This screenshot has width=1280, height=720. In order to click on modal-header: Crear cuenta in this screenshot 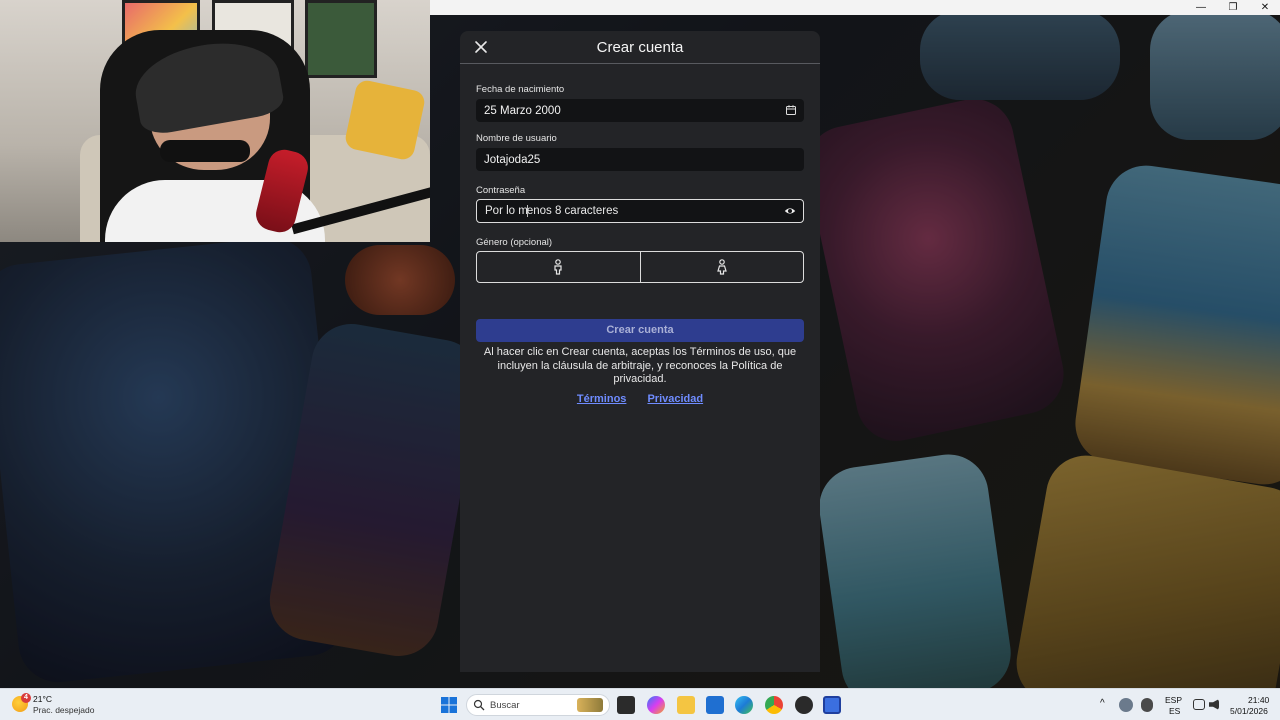, I will do `click(640, 47)`.